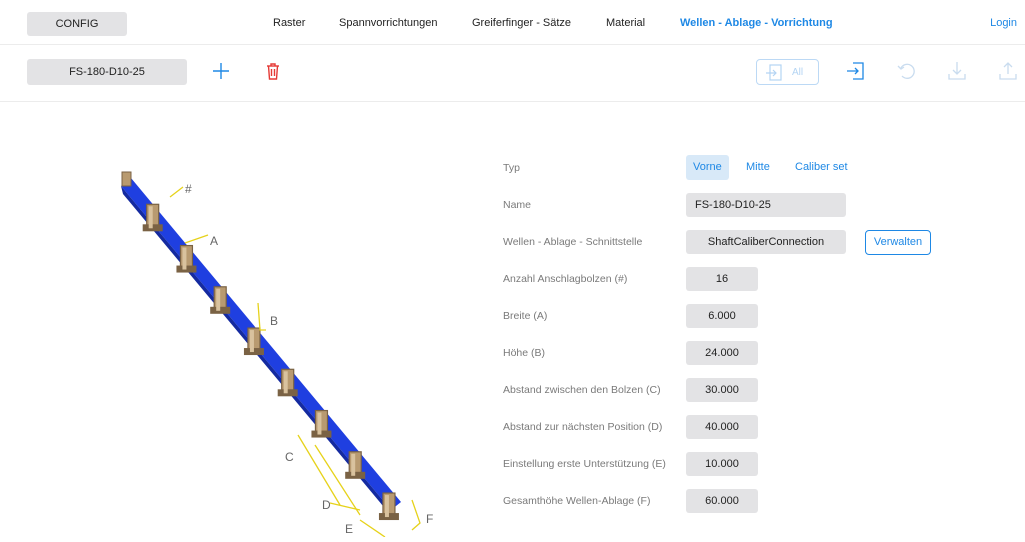 Image resolution: width=1025 pixels, height=542 pixels. What do you see at coordinates (766, 205) in the screenshot?
I see `name-field: FS-180-D10-25` at bounding box center [766, 205].